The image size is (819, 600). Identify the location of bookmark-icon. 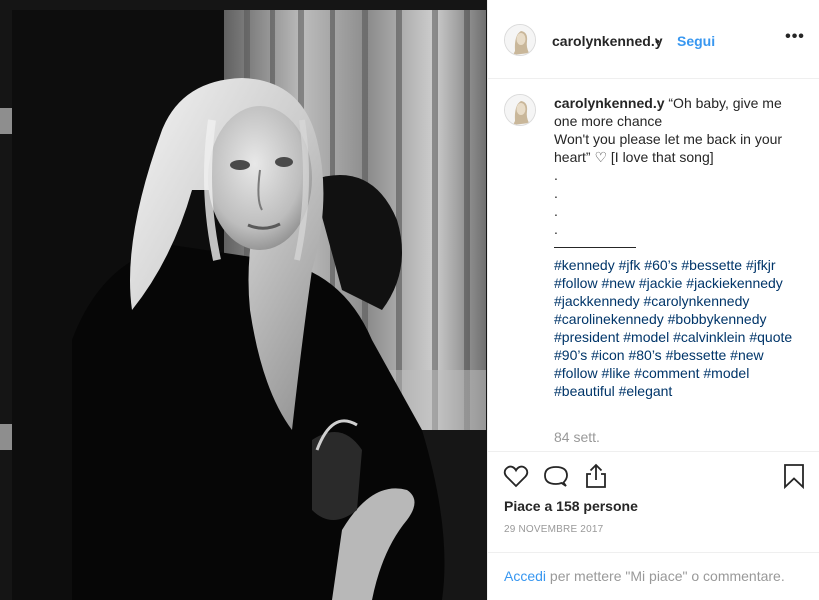
(794, 476).